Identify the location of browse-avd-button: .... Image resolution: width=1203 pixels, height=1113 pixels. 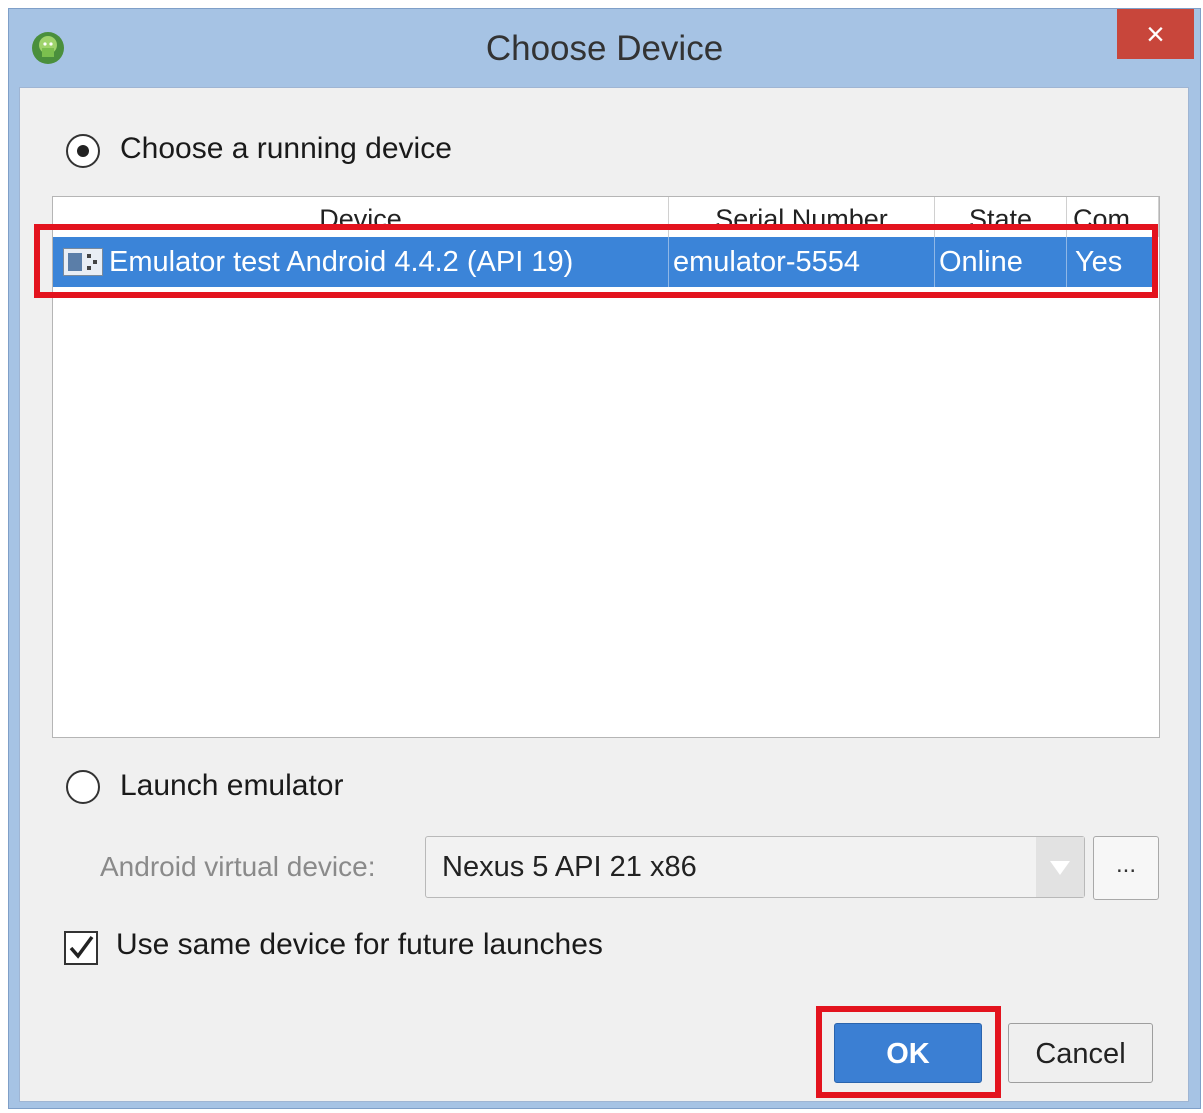
(1126, 868).